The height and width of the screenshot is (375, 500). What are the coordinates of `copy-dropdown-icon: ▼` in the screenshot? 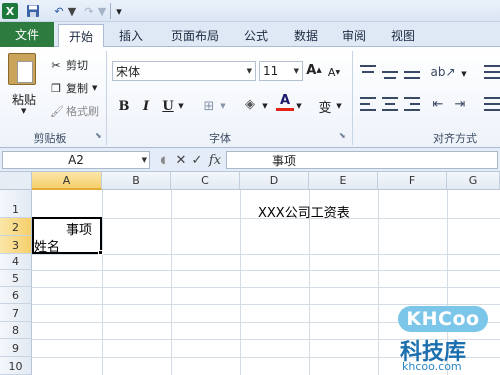 It's located at (94, 88).